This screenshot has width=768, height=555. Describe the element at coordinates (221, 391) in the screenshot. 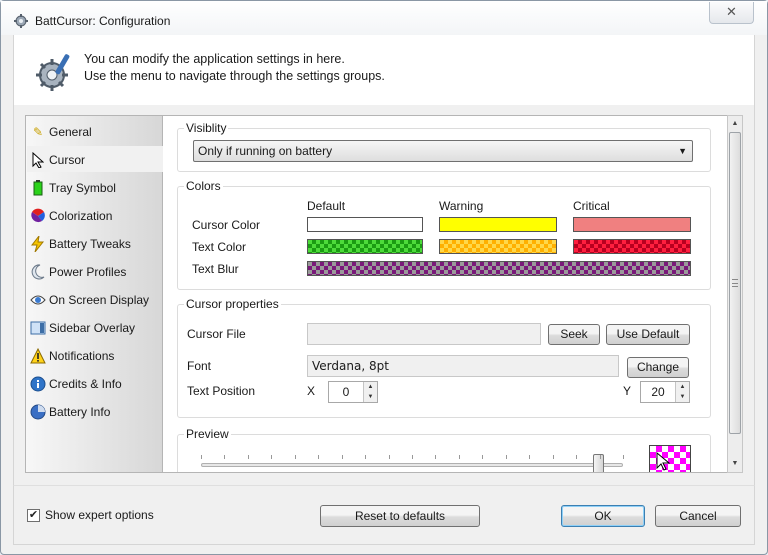

I see `text-position-label: Text Position` at that location.